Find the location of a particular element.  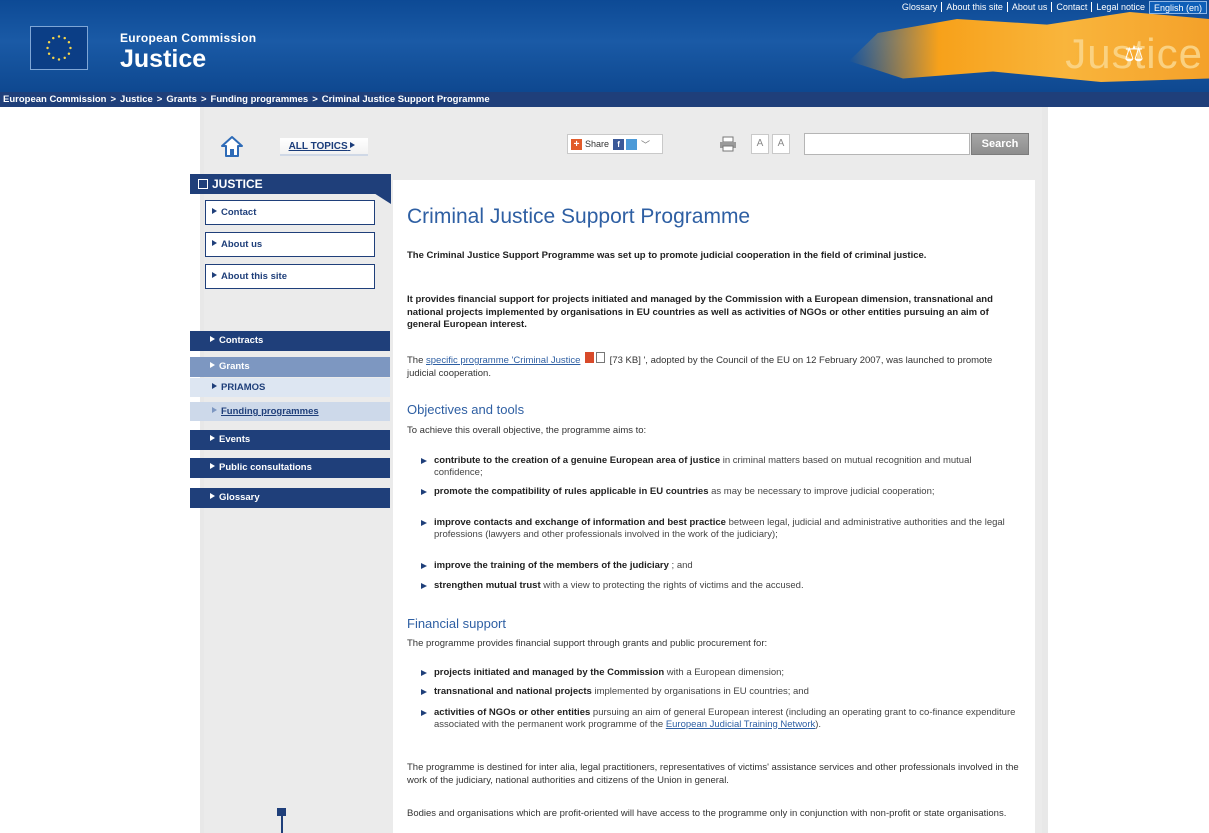

nav-item-glossary: Glossary is located at coordinates (290, 498).